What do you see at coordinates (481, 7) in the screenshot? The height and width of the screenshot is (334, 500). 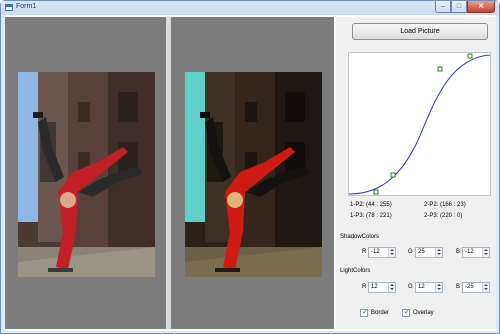 I see `close-button: ✕` at bounding box center [481, 7].